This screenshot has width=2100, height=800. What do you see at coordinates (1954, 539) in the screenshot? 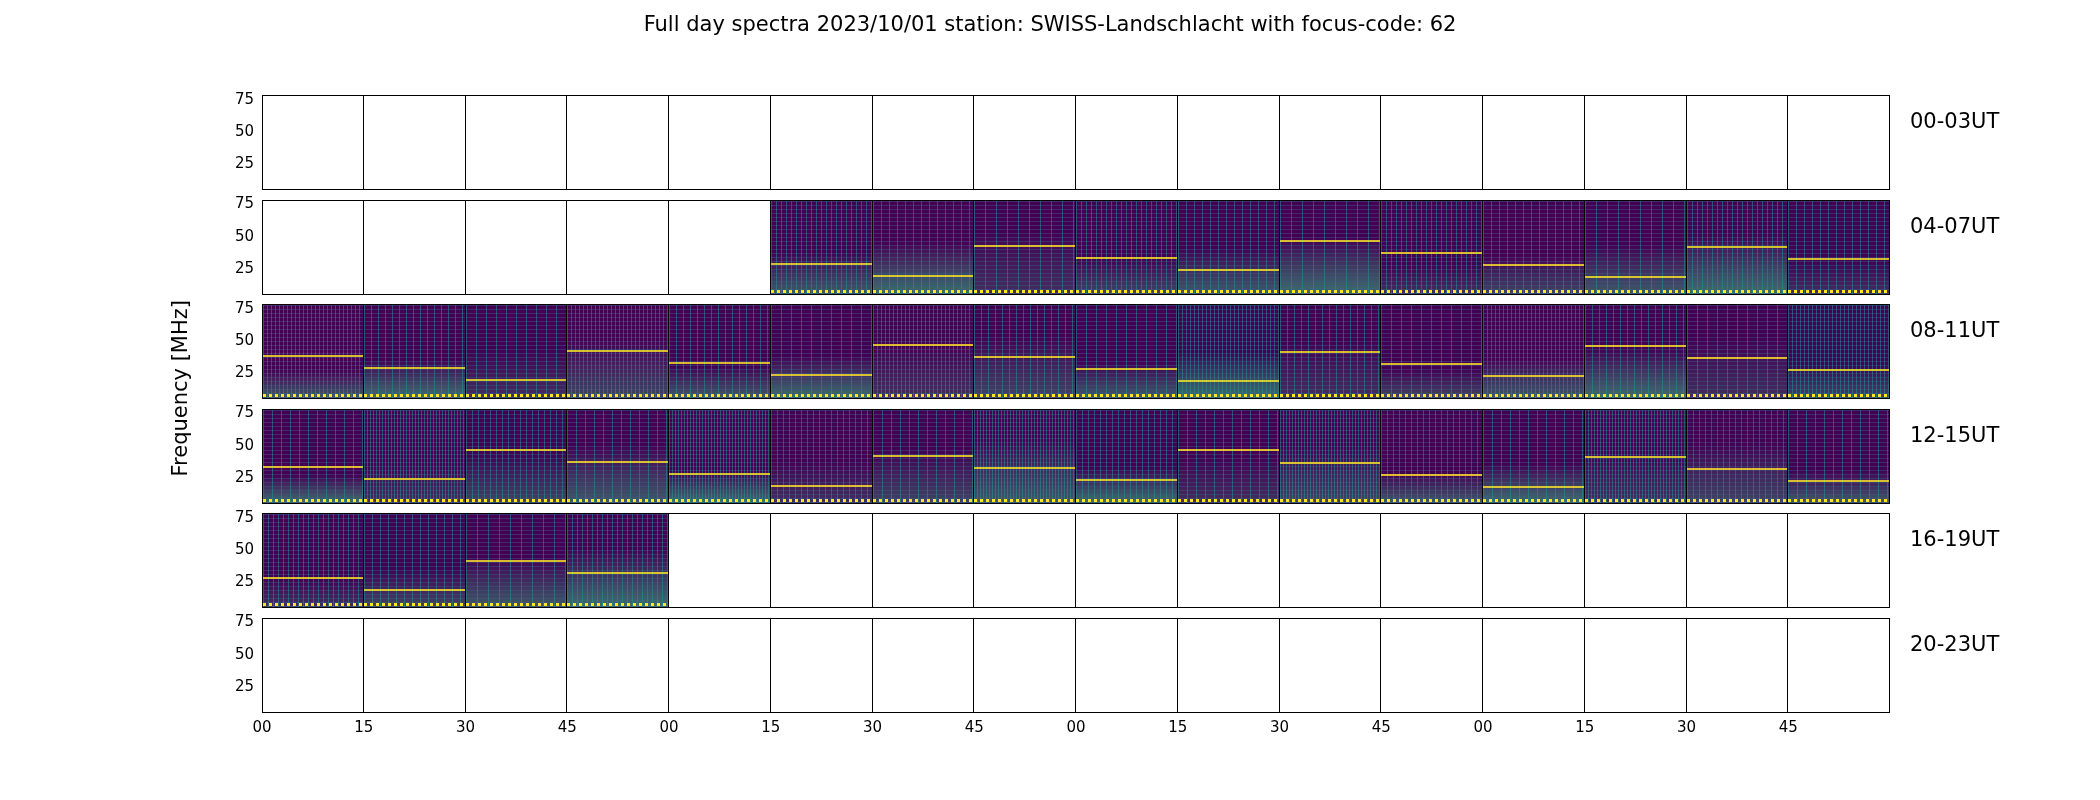
I see `row-label: 16-19UT` at bounding box center [1954, 539].